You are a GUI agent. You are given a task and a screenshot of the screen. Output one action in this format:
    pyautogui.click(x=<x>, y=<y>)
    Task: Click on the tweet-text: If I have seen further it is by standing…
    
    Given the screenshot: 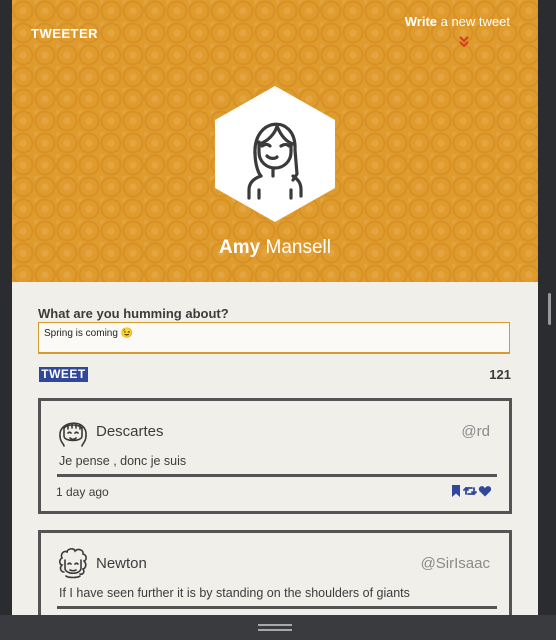 What is the action you would take?
    pyautogui.click(x=234, y=593)
    